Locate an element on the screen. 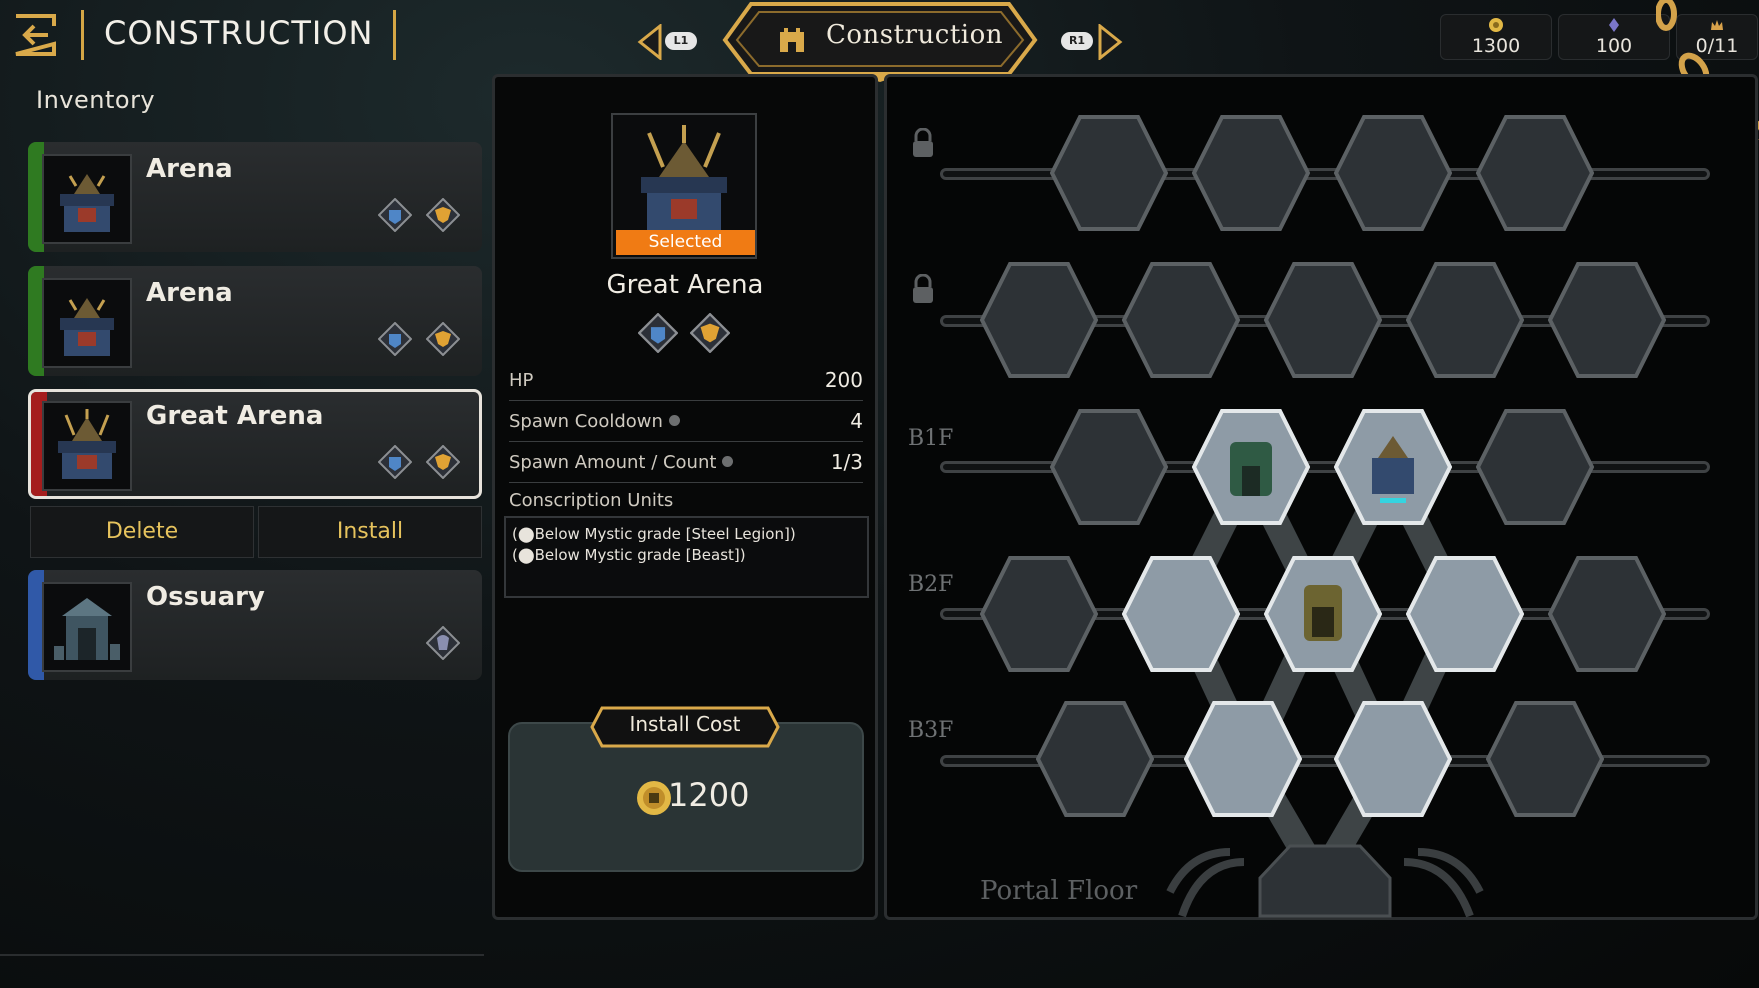 The height and width of the screenshot is (988, 1759). exit-arrow-icon is located at coordinates (35, 35).